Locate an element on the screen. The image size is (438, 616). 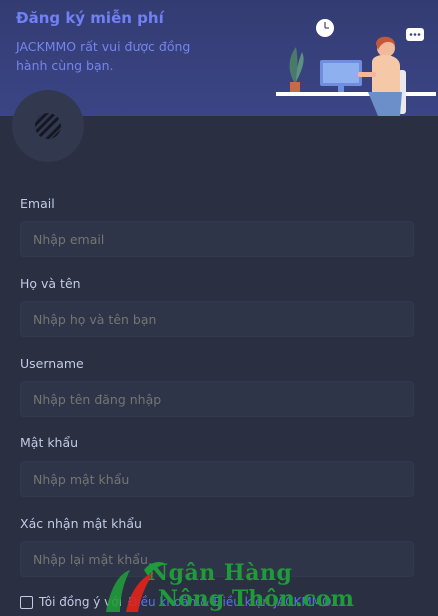
username-label: Username is located at coordinates (52, 363).